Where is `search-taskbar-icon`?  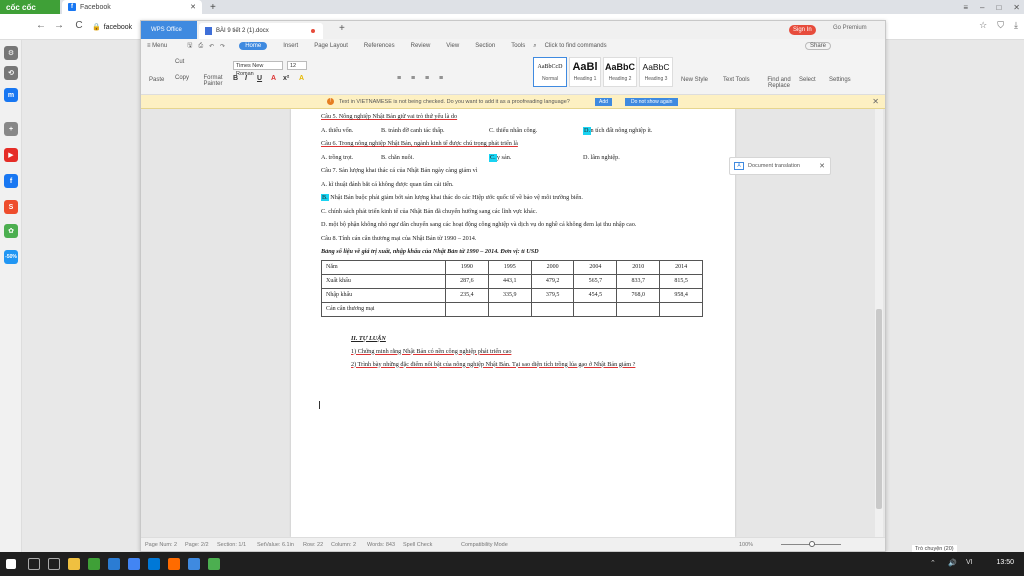 search-taskbar-icon is located at coordinates (34, 564).